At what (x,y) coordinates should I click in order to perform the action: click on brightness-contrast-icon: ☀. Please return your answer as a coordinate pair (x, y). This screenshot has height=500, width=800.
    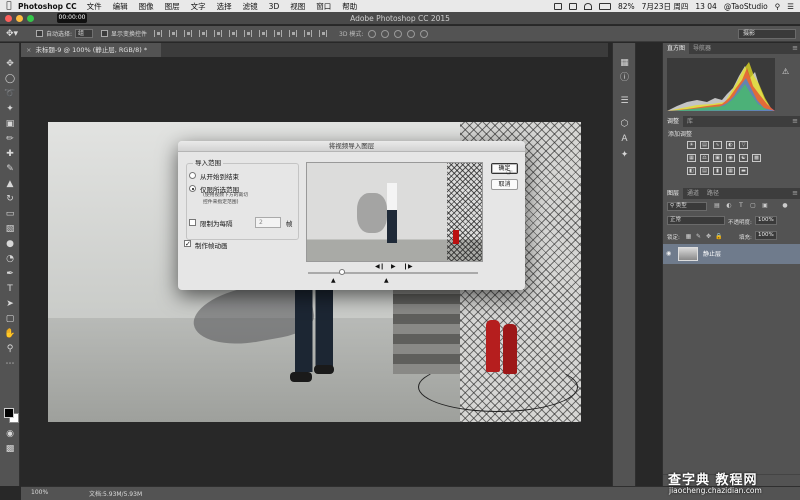
    Looking at the image, I should click on (691, 145).